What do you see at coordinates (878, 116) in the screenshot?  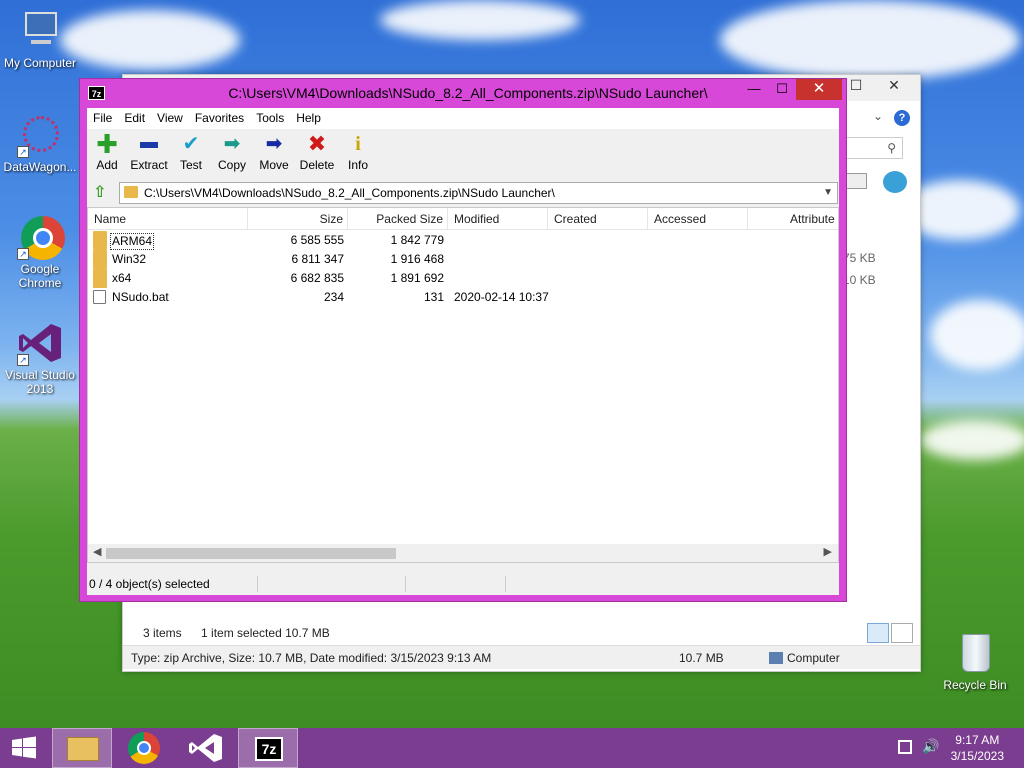 I see `chevron-down-icon: ⌄` at bounding box center [878, 116].